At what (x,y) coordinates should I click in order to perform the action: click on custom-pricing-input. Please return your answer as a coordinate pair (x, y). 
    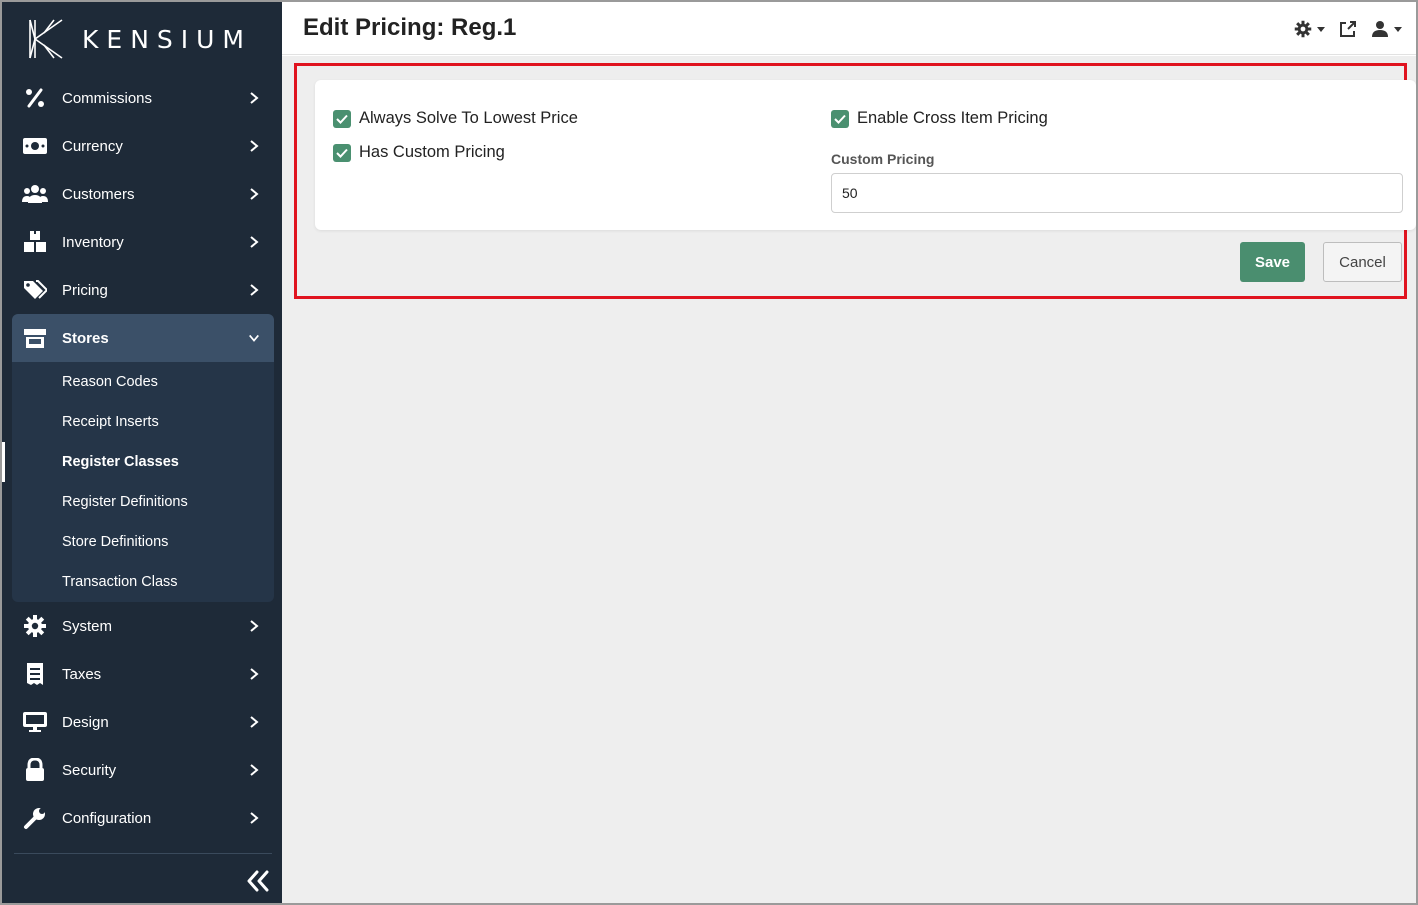
    Looking at the image, I should click on (1117, 193).